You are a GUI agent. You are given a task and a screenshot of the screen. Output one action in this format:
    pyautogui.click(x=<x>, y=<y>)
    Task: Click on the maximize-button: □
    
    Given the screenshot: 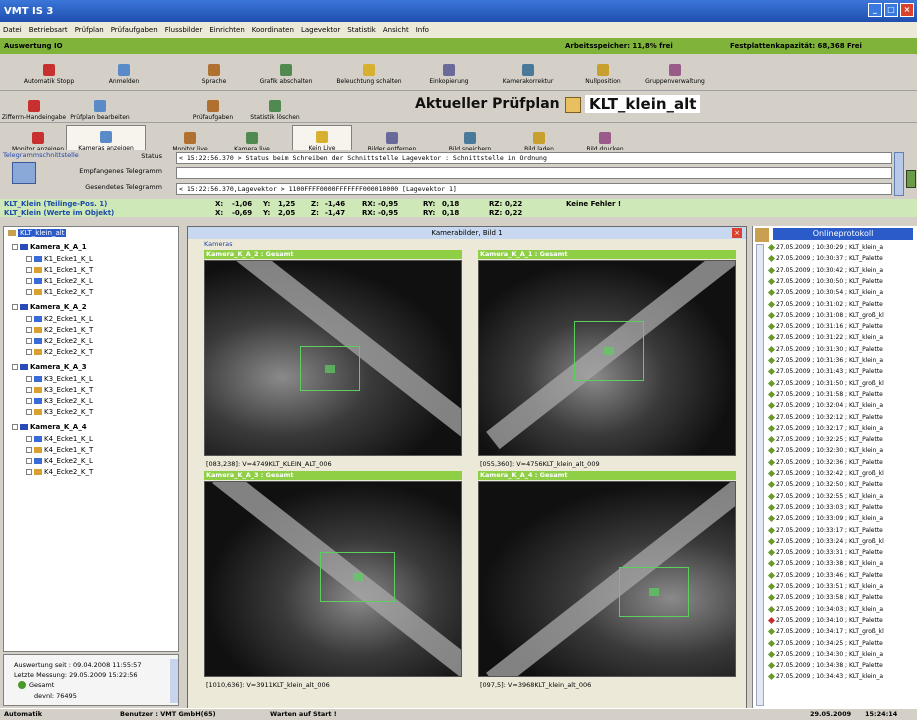 What is the action you would take?
    pyautogui.click(x=891, y=10)
    